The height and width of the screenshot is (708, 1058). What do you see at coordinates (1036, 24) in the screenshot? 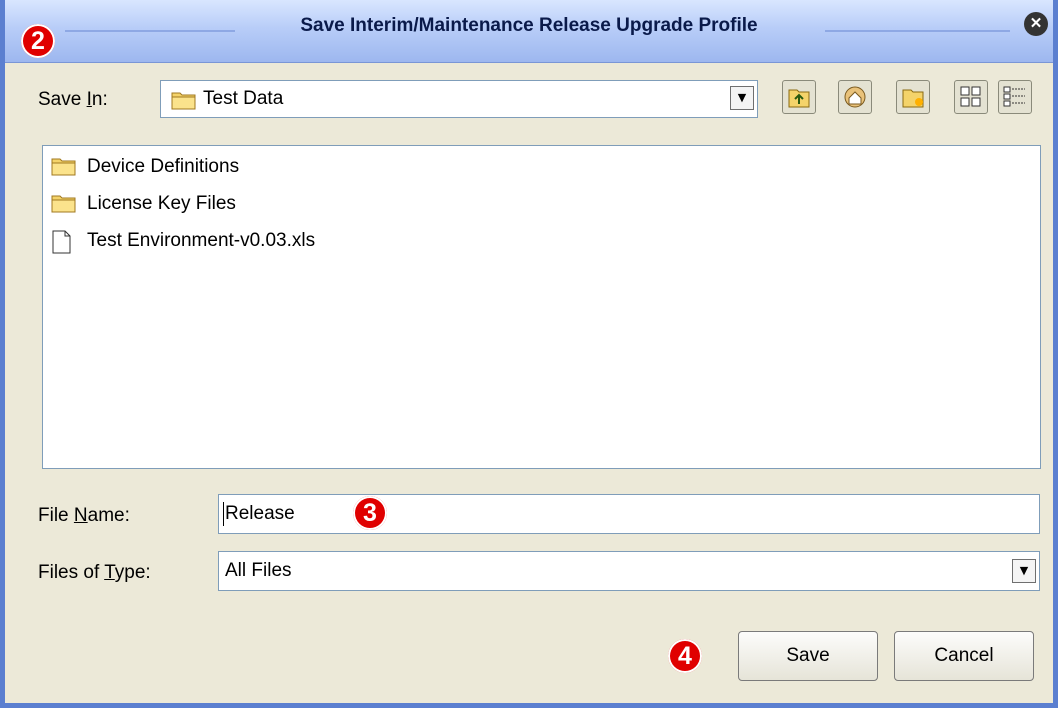
I see `close-icon: ✕` at bounding box center [1036, 24].